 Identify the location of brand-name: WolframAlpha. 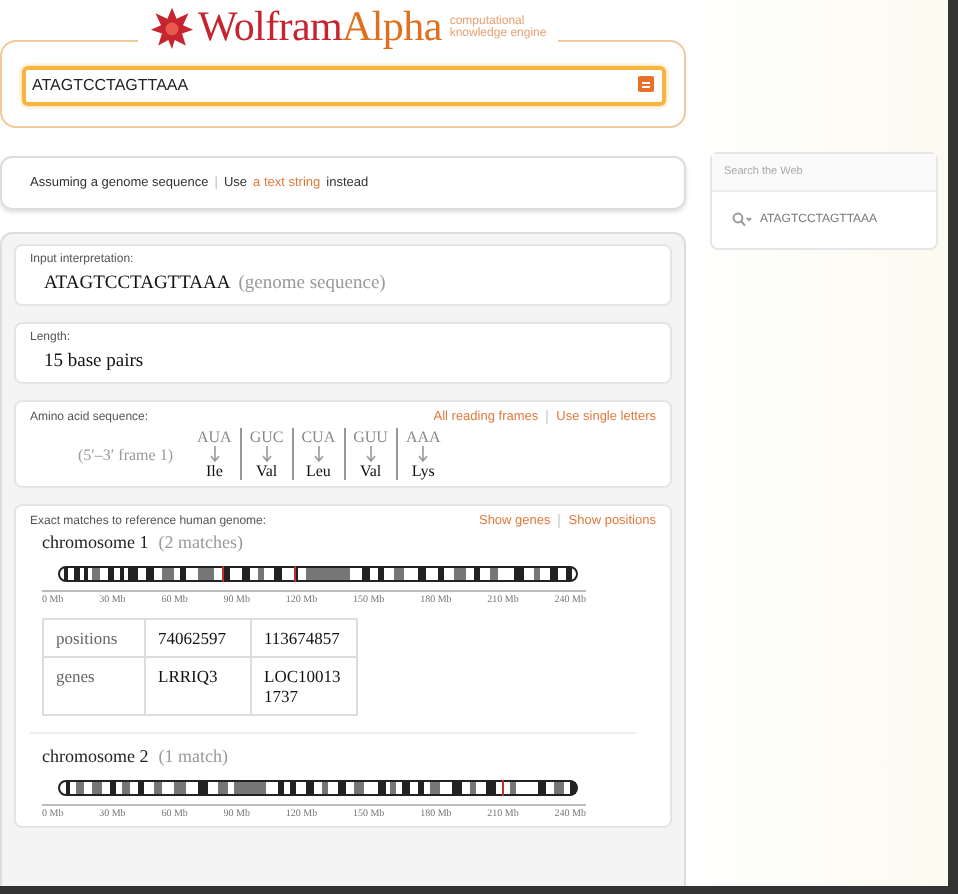
(320, 27).